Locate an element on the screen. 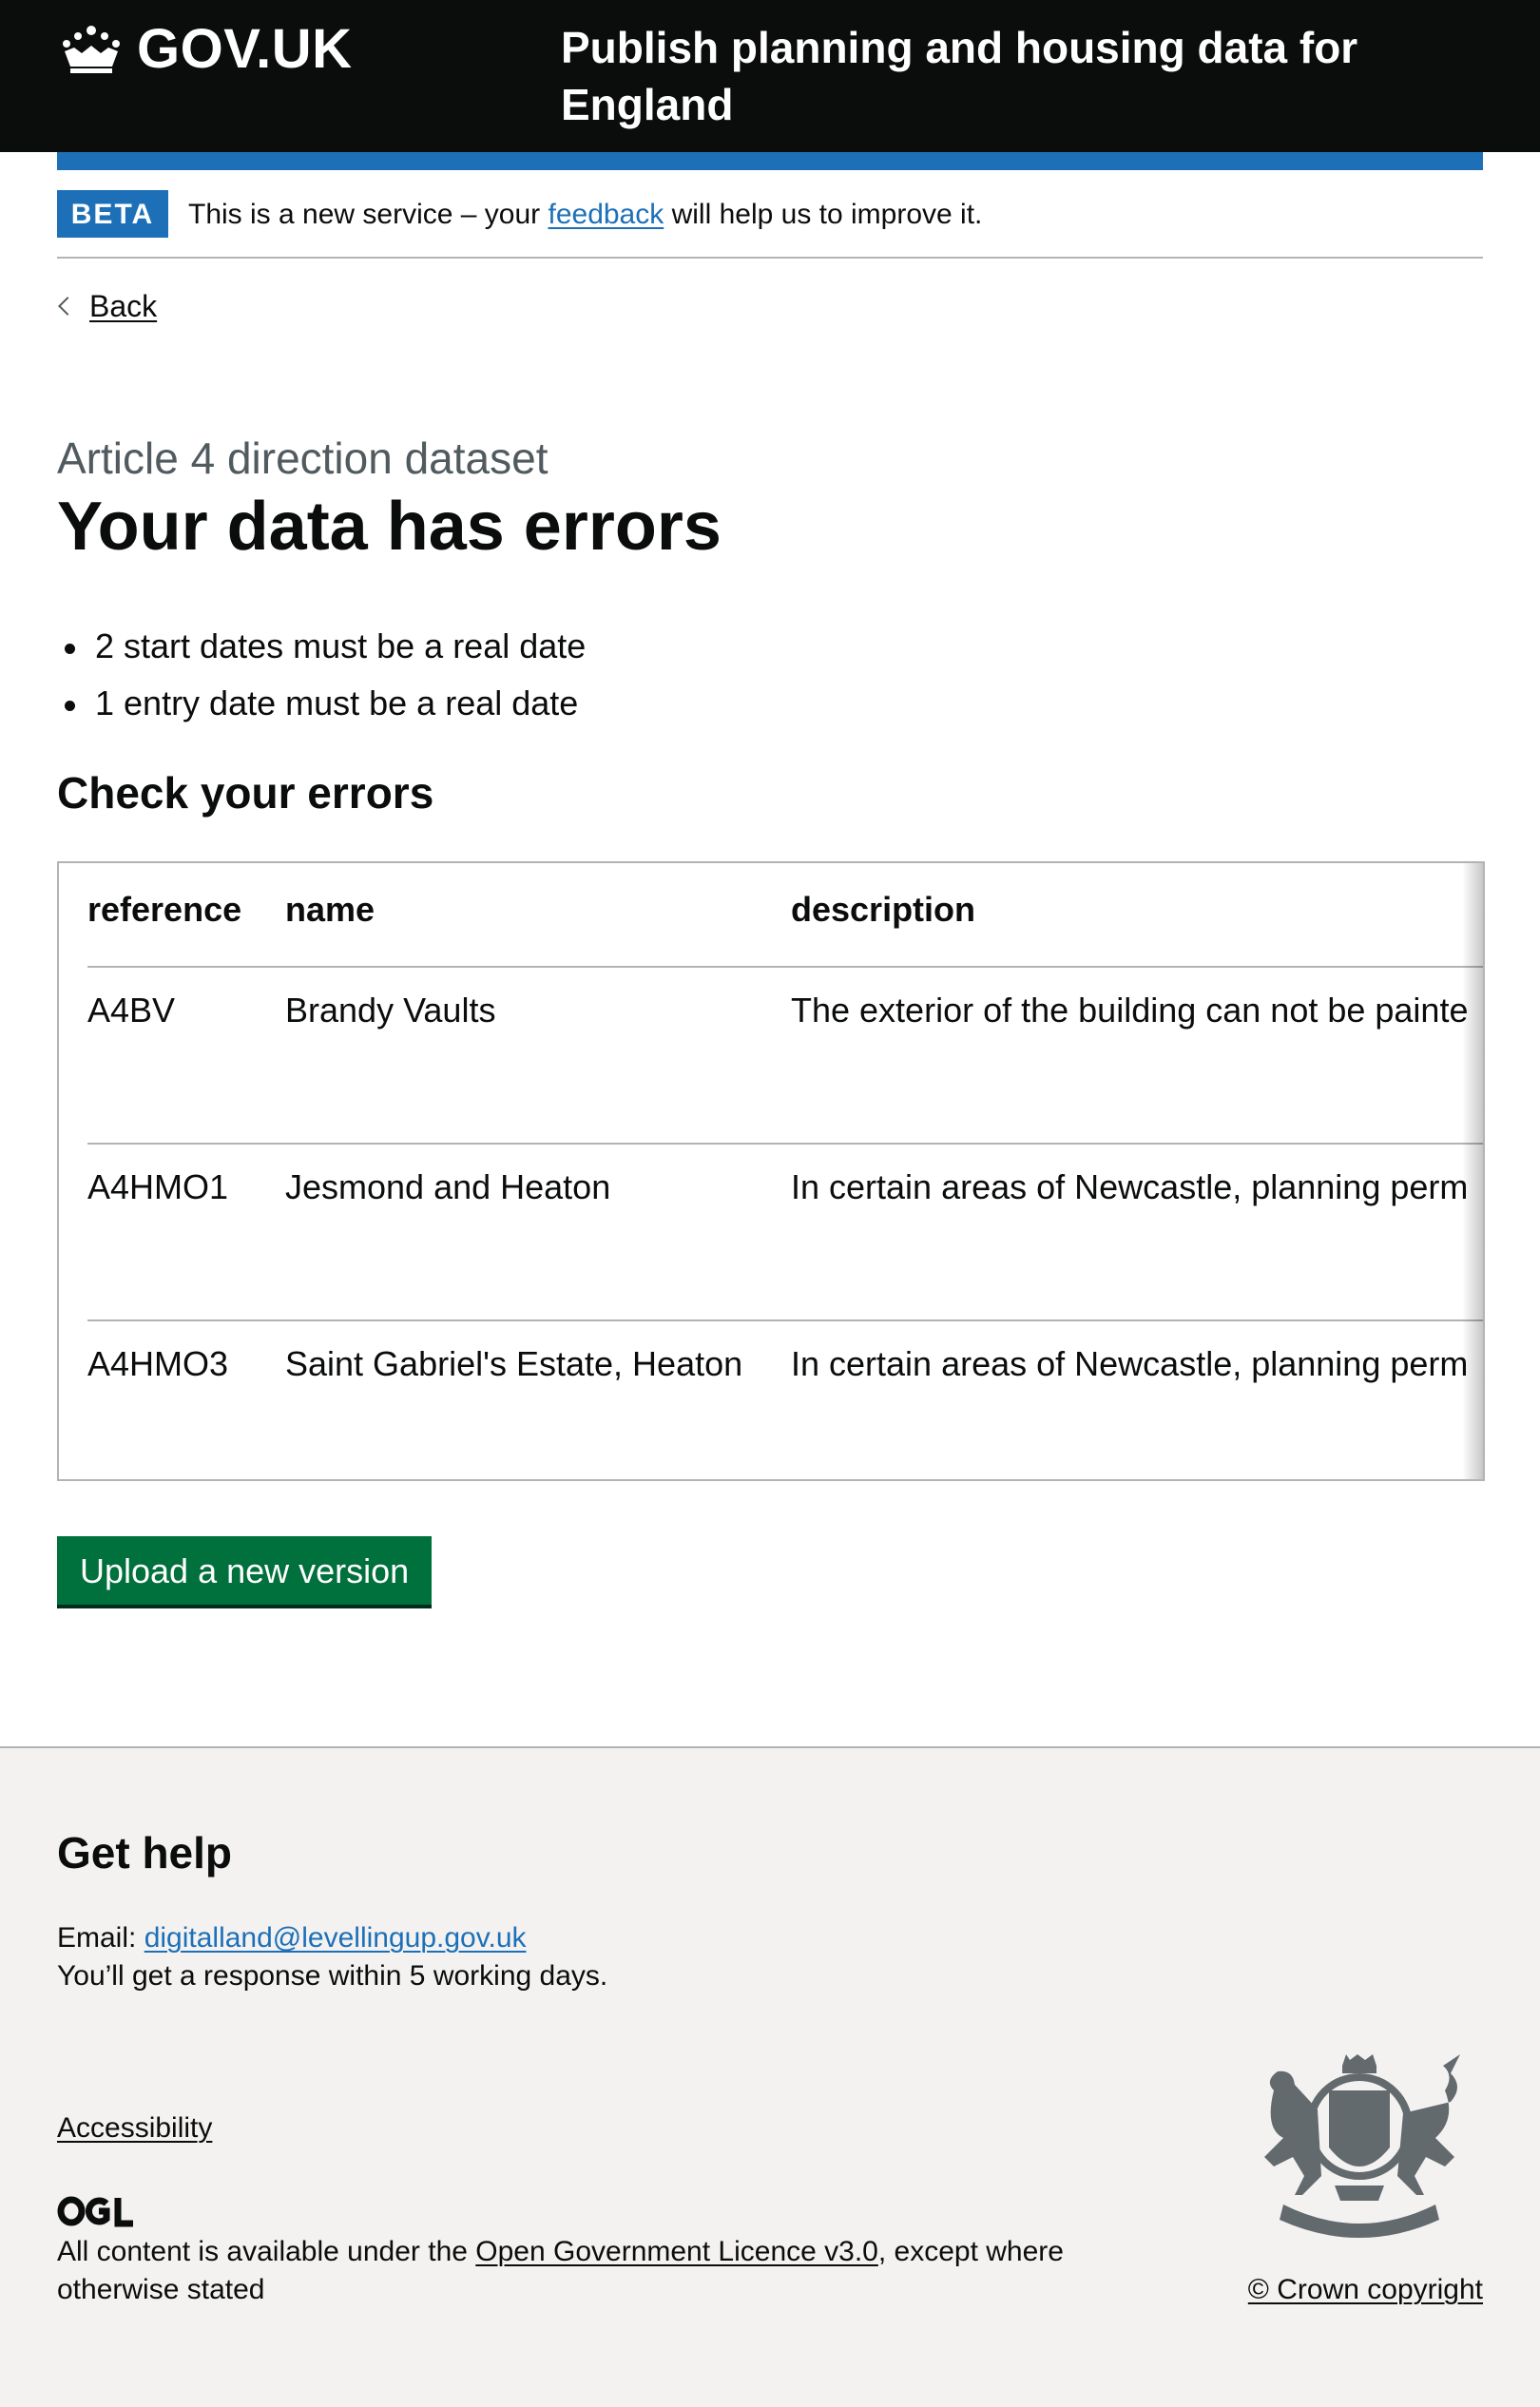 This screenshot has width=1540, height=2407. table-scroll-shadow is located at coordinates (1473, 1171).